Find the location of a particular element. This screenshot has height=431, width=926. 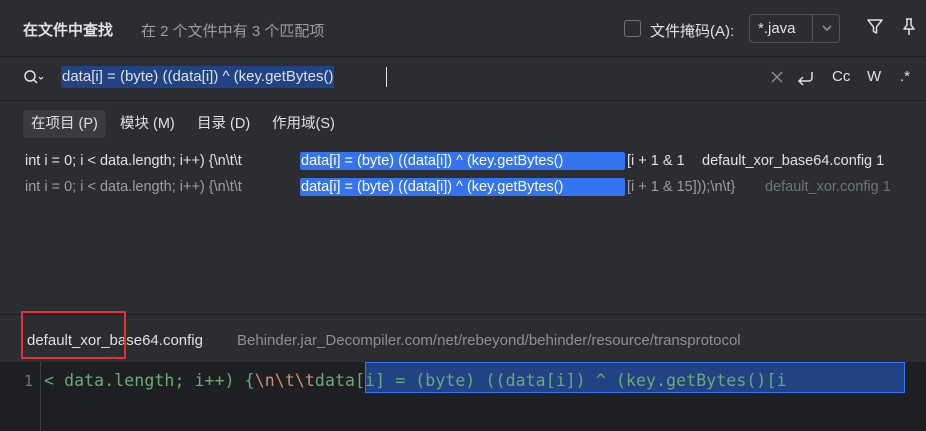

file-mask-select: *.java is located at coordinates (794, 28).